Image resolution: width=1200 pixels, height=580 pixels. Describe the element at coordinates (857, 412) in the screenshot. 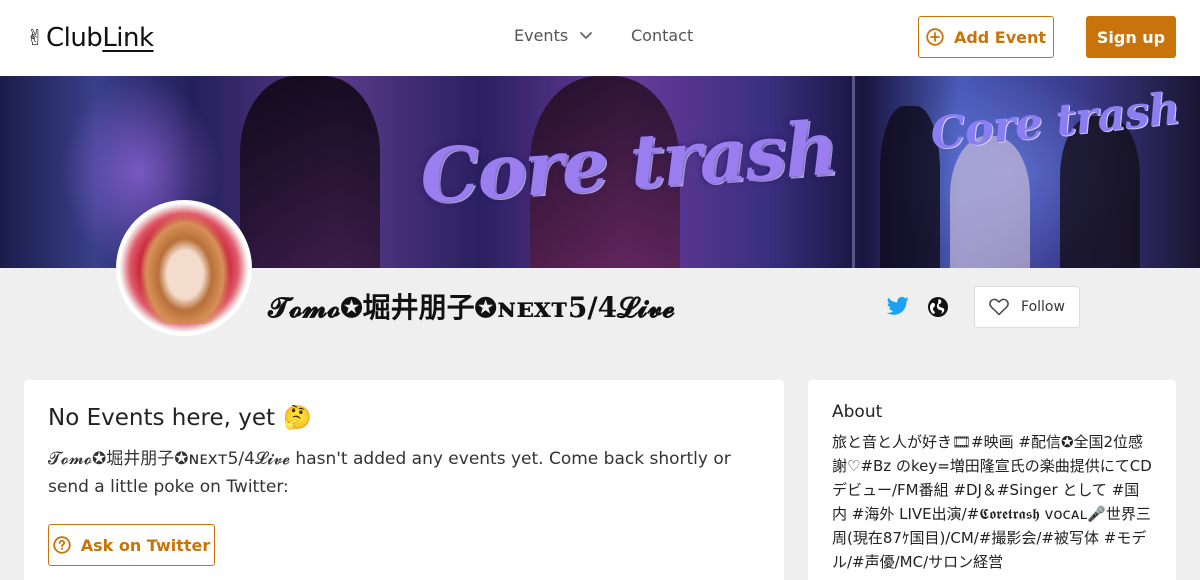

I see `about-card-title: About` at that location.